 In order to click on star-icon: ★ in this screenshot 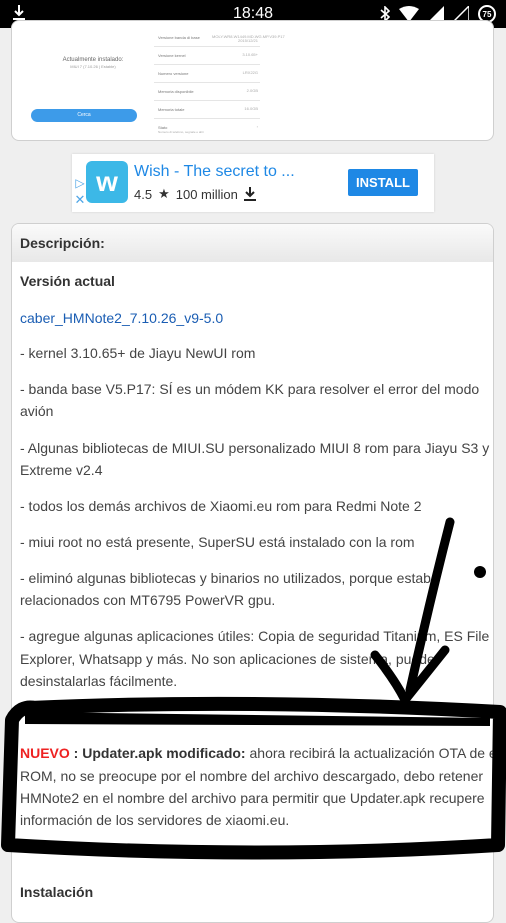, I will do `click(164, 193)`.